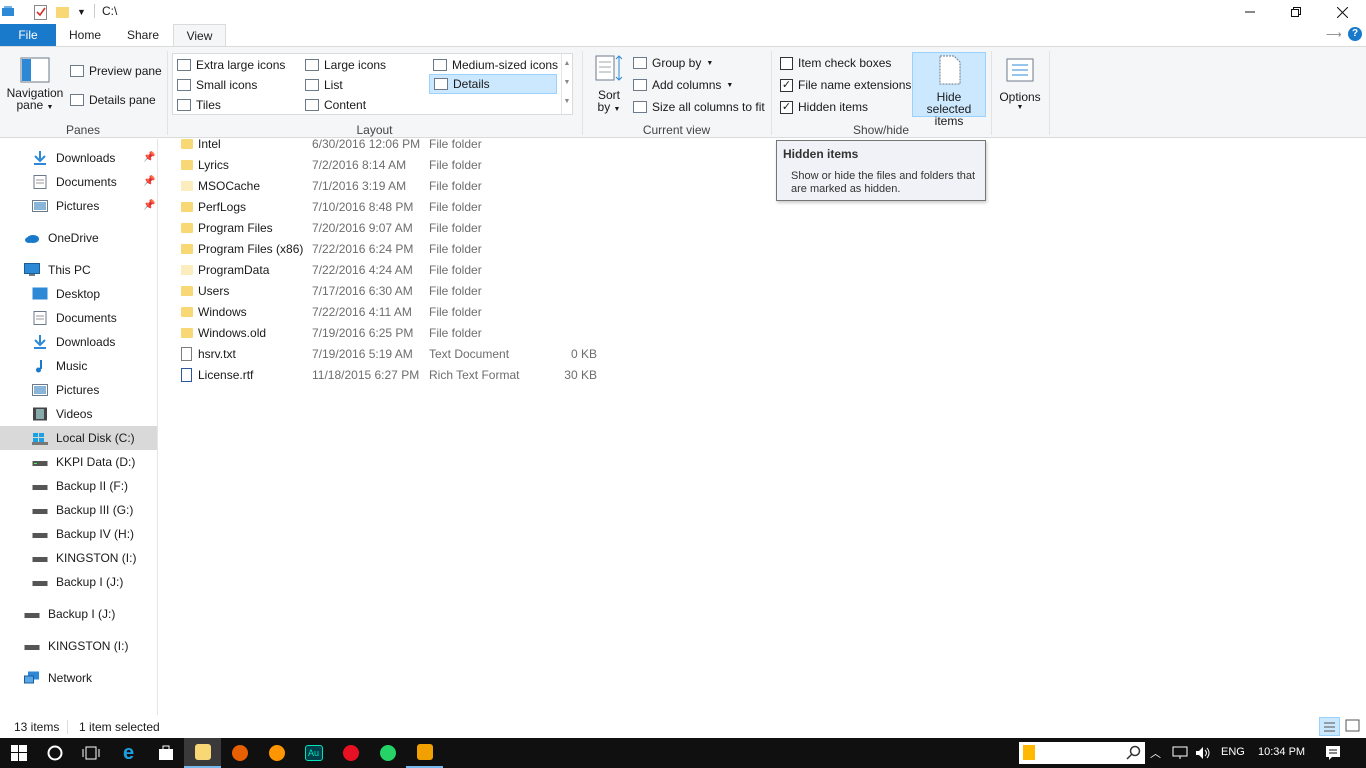  Describe the element at coordinates (391, 165) in the screenshot. I see `file-row: Lyrics 7/2/2016 8:14 AM File folder` at that location.